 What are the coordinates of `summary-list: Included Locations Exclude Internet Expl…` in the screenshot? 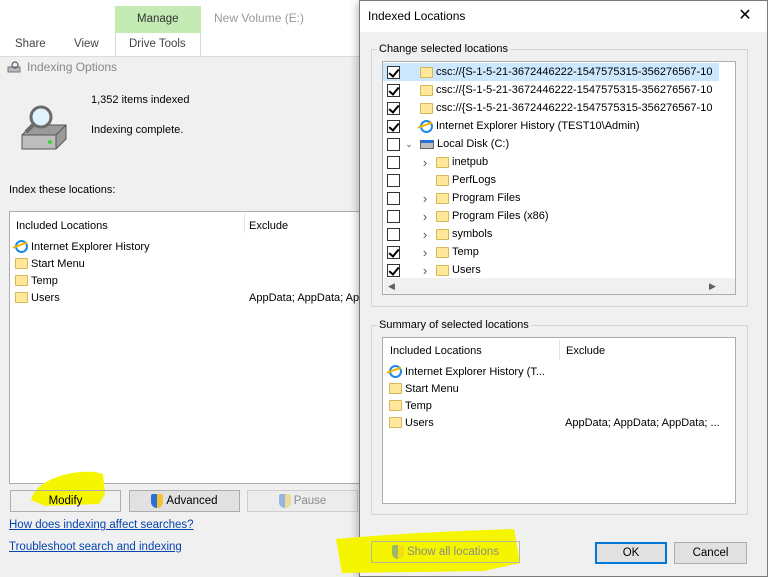 It's located at (559, 420).